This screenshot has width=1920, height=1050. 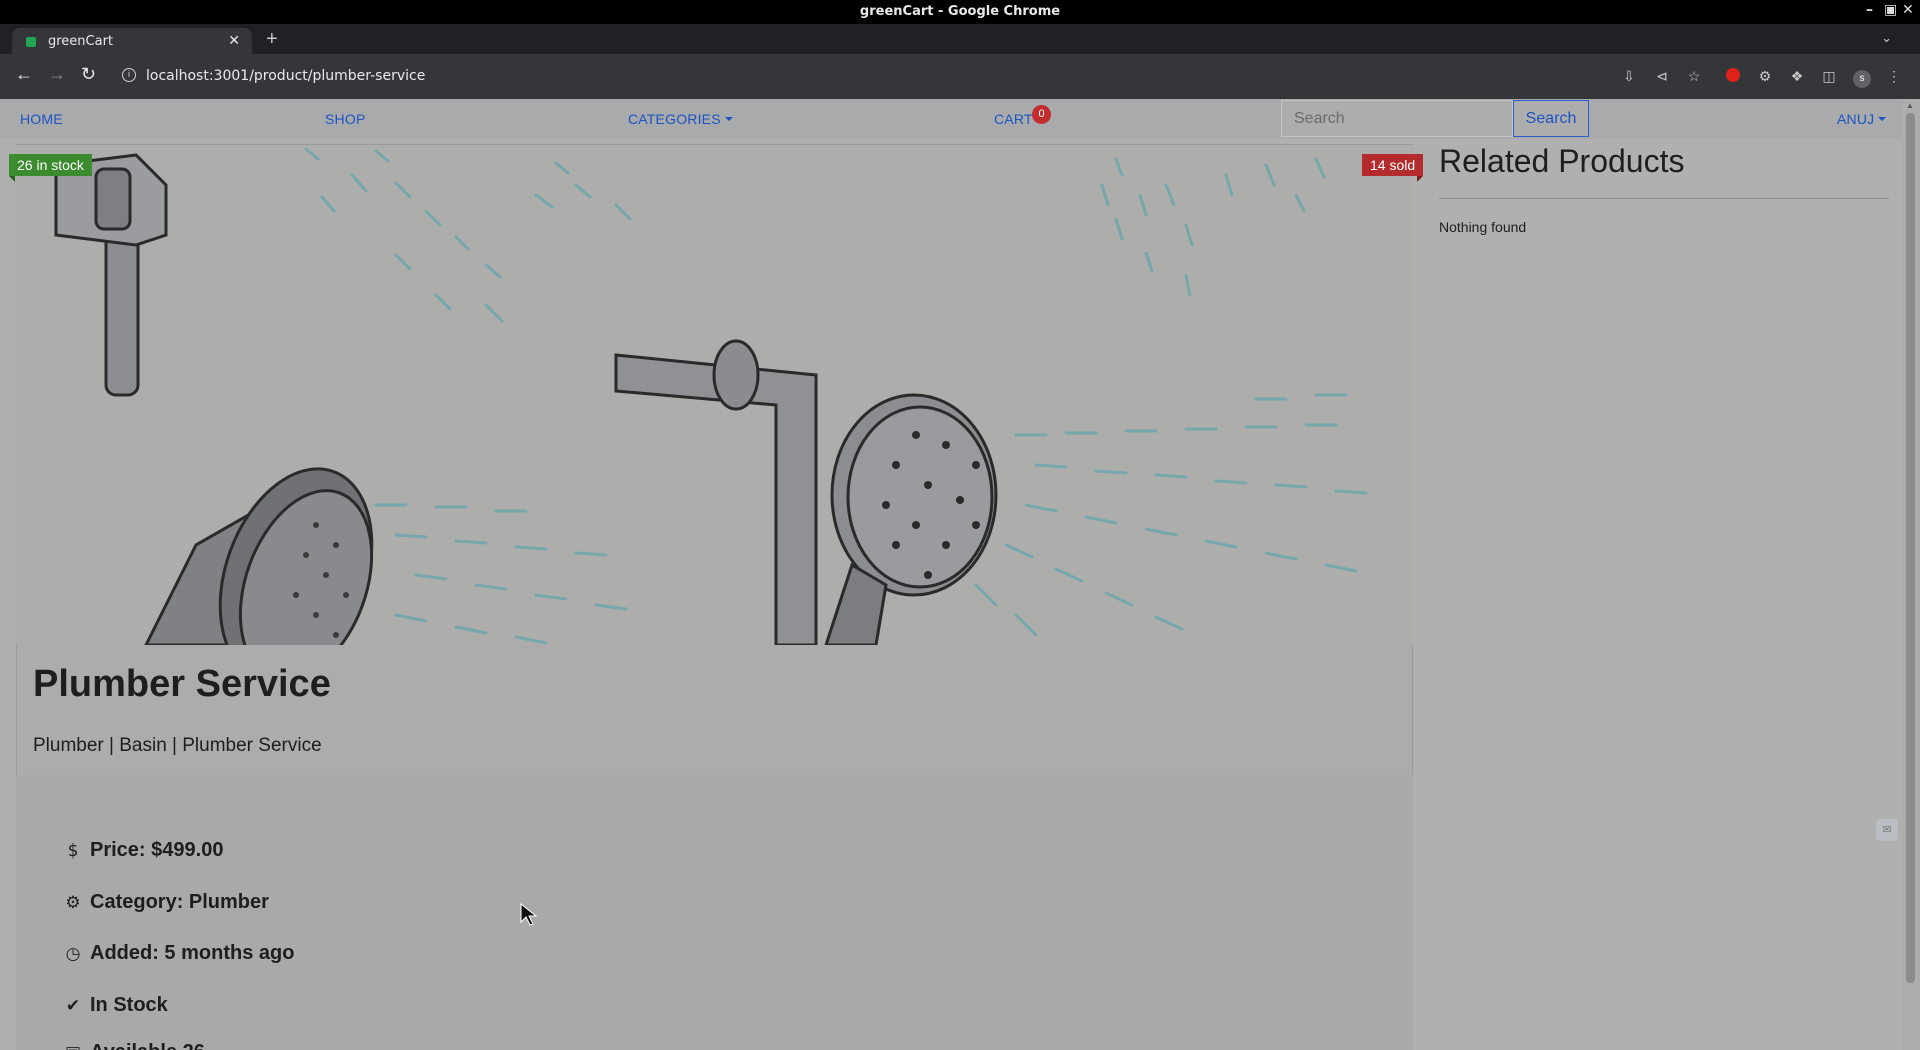 What do you see at coordinates (345, 119) in the screenshot?
I see `nav-shop: SHOP` at bounding box center [345, 119].